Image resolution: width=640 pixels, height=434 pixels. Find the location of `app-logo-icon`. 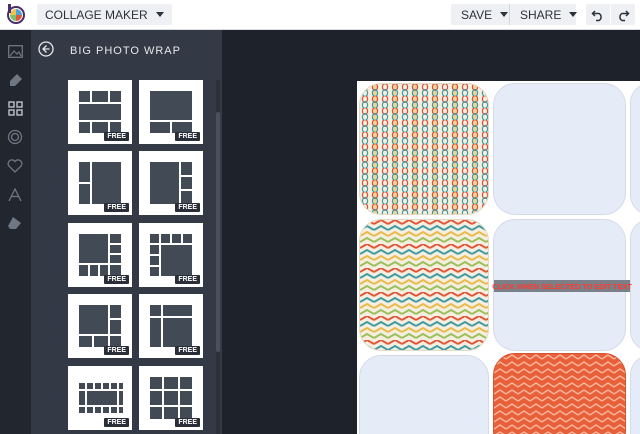

app-logo-icon is located at coordinates (16, 14).